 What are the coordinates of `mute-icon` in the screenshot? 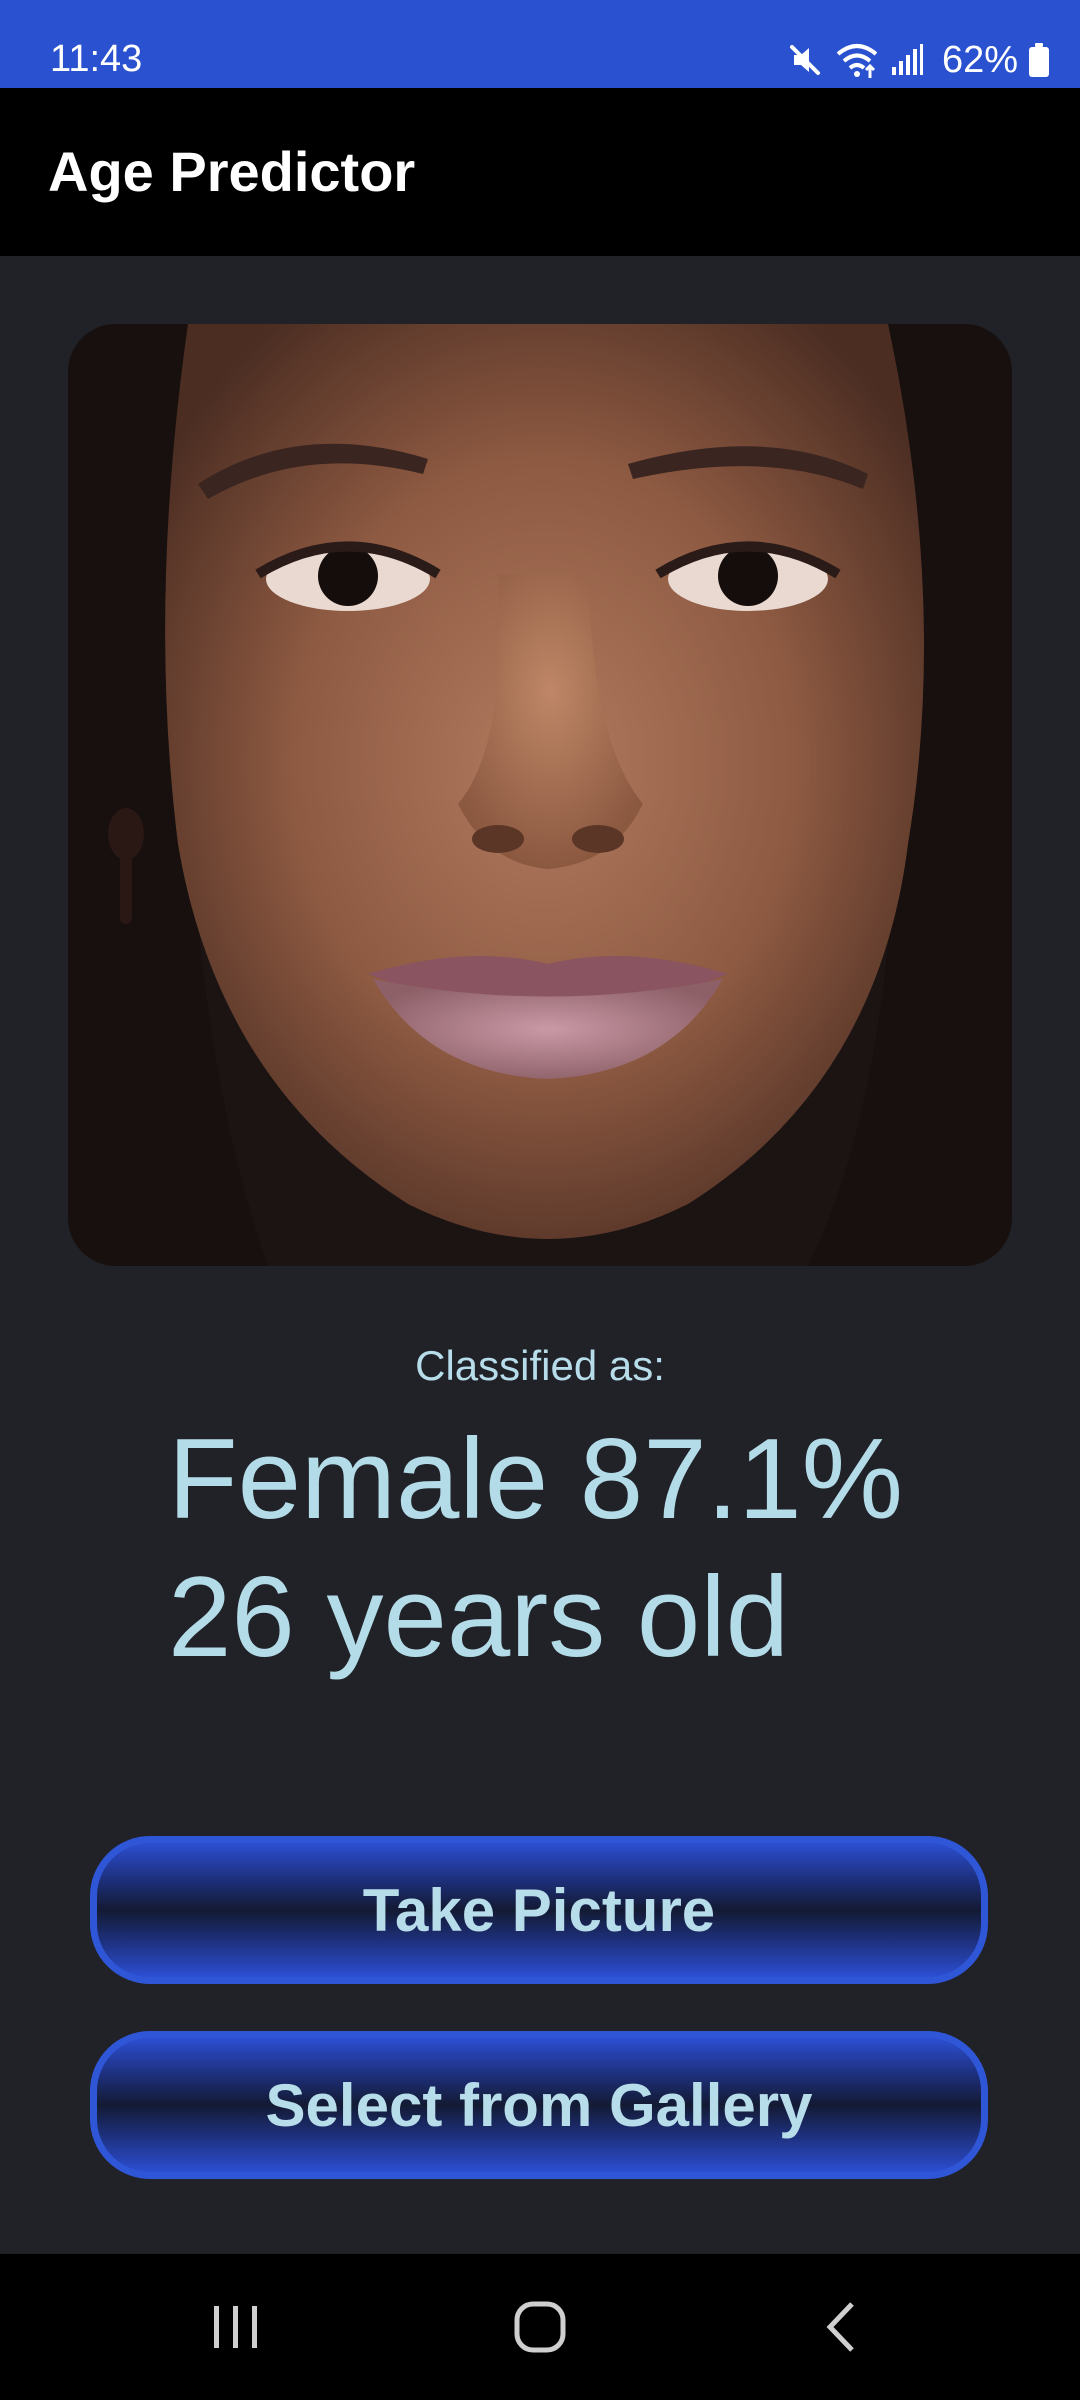 It's located at (804, 60).